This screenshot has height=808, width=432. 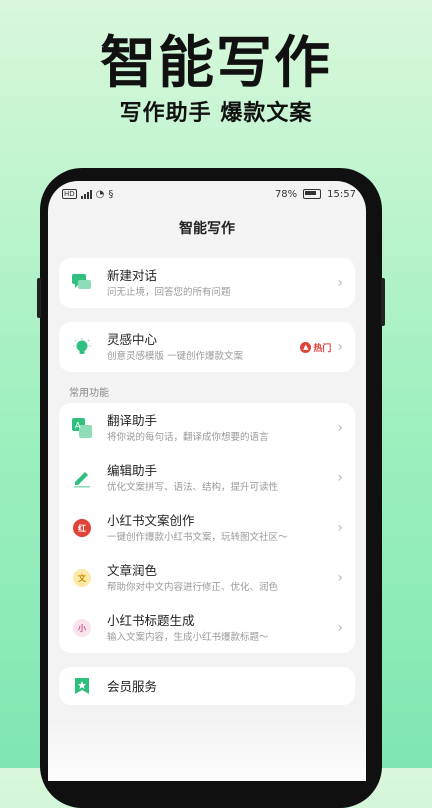 I want to click on status-right: 78% 15:57, so click(x=315, y=194).